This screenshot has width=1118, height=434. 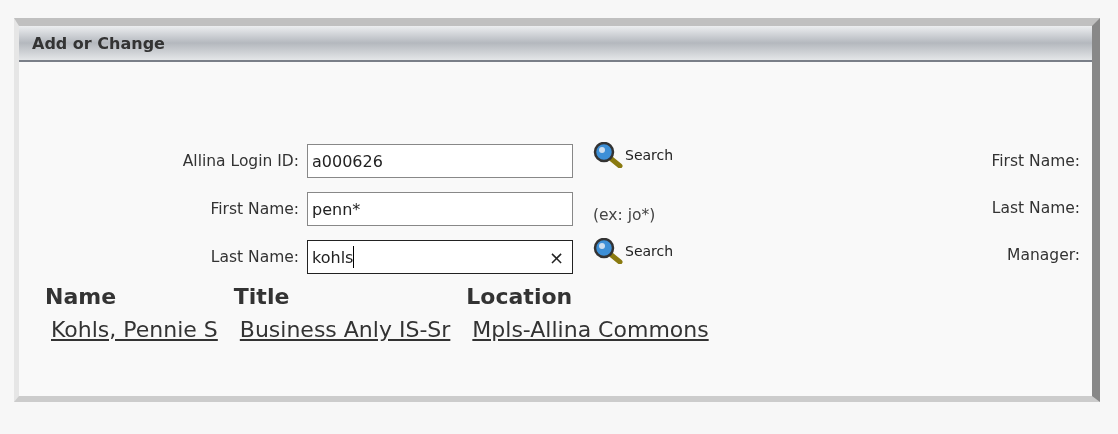 I want to click on result-link: Mpls-Allina Commons, so click(x=590, y=329).